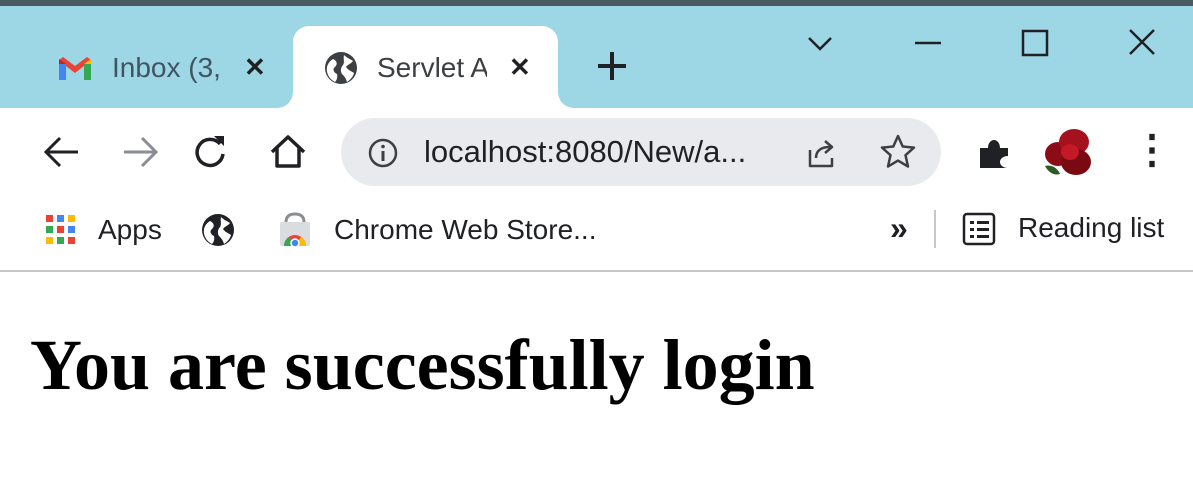 The image size is (1193, 480). Describe the element at coordinates (1152, 150) in the screenshot. I see `more-menu-icon: ⋮` at that location.